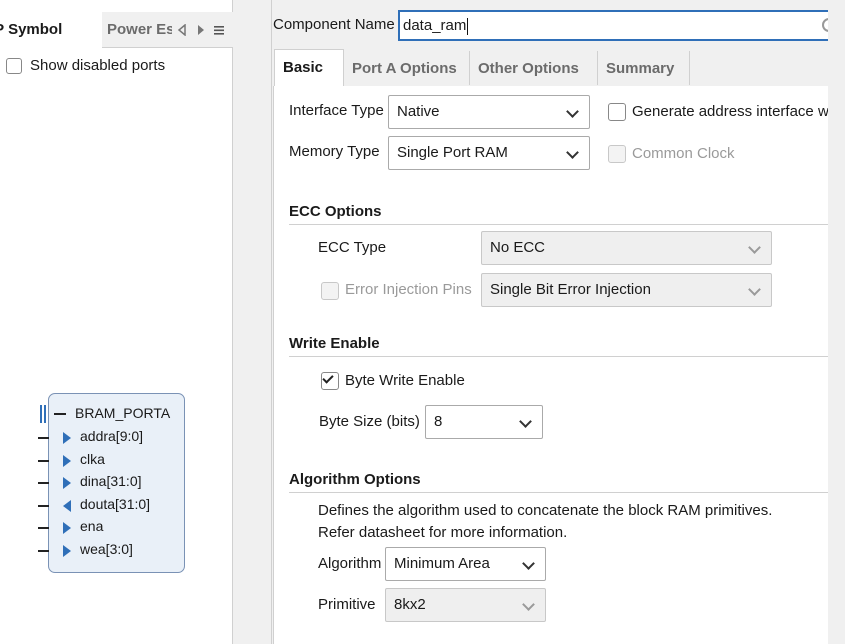 The height and width of the screenshot is (644, 845). What do you see at coordinates (489, 112) in the screenshot?
I see `interface-type-dropdown: Native` at bounding box center [489, 112].